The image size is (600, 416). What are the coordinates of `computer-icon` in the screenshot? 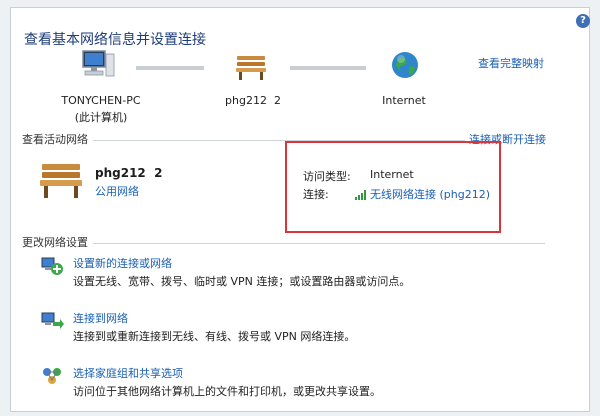 It's located at (98, 68).